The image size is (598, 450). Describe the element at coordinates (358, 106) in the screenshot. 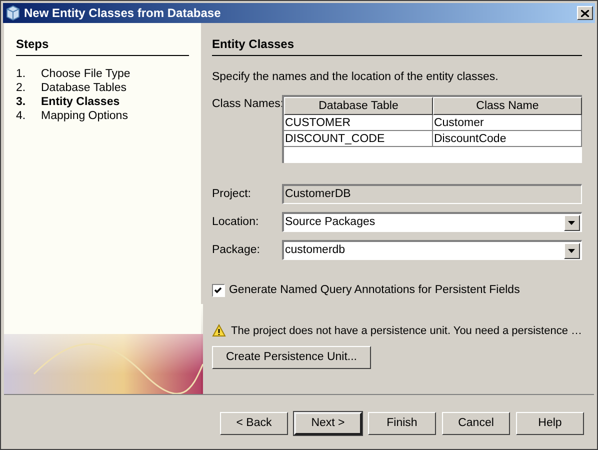

I see `column-header: Database Table` at that location.